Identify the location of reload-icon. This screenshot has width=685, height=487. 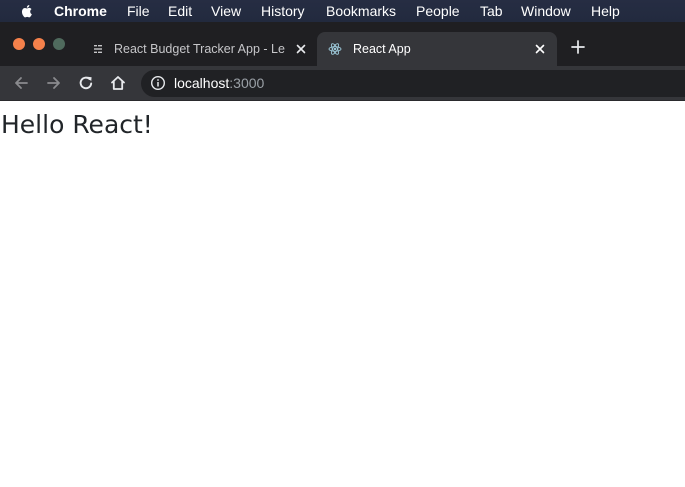
(86, 83).